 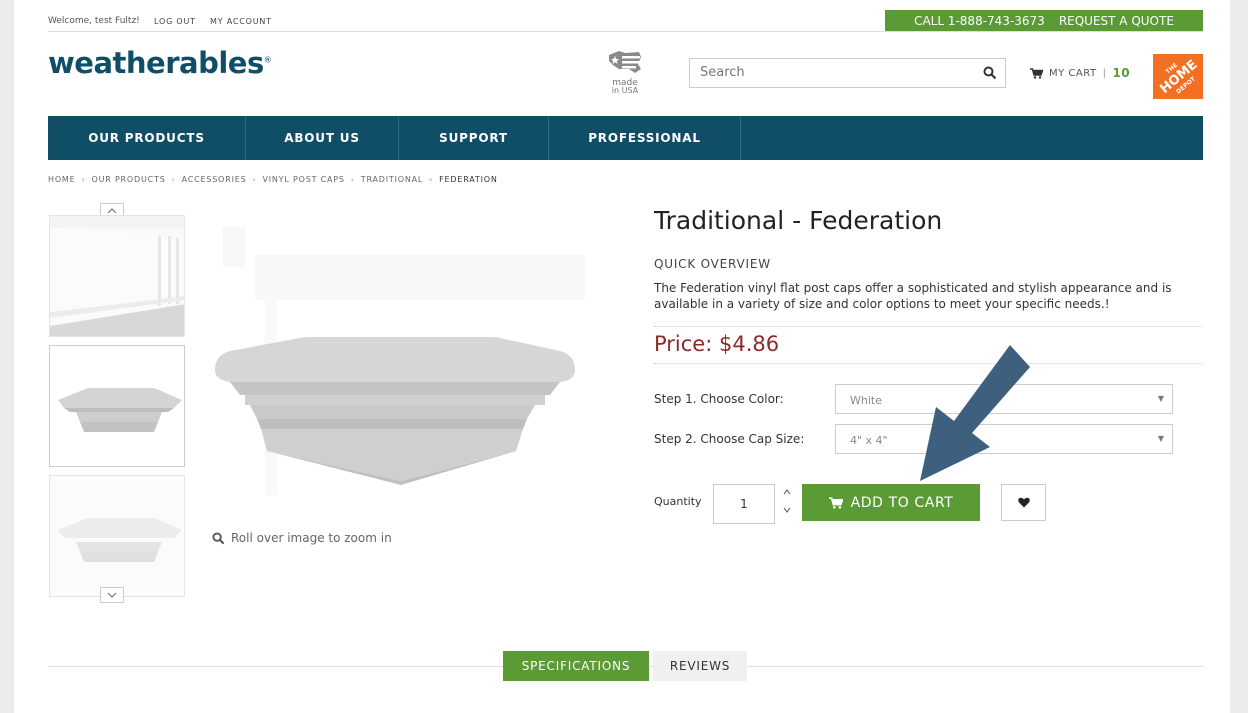 I want to click on my-account-link: MY ACCOUNT, so click(x=241, y=21).